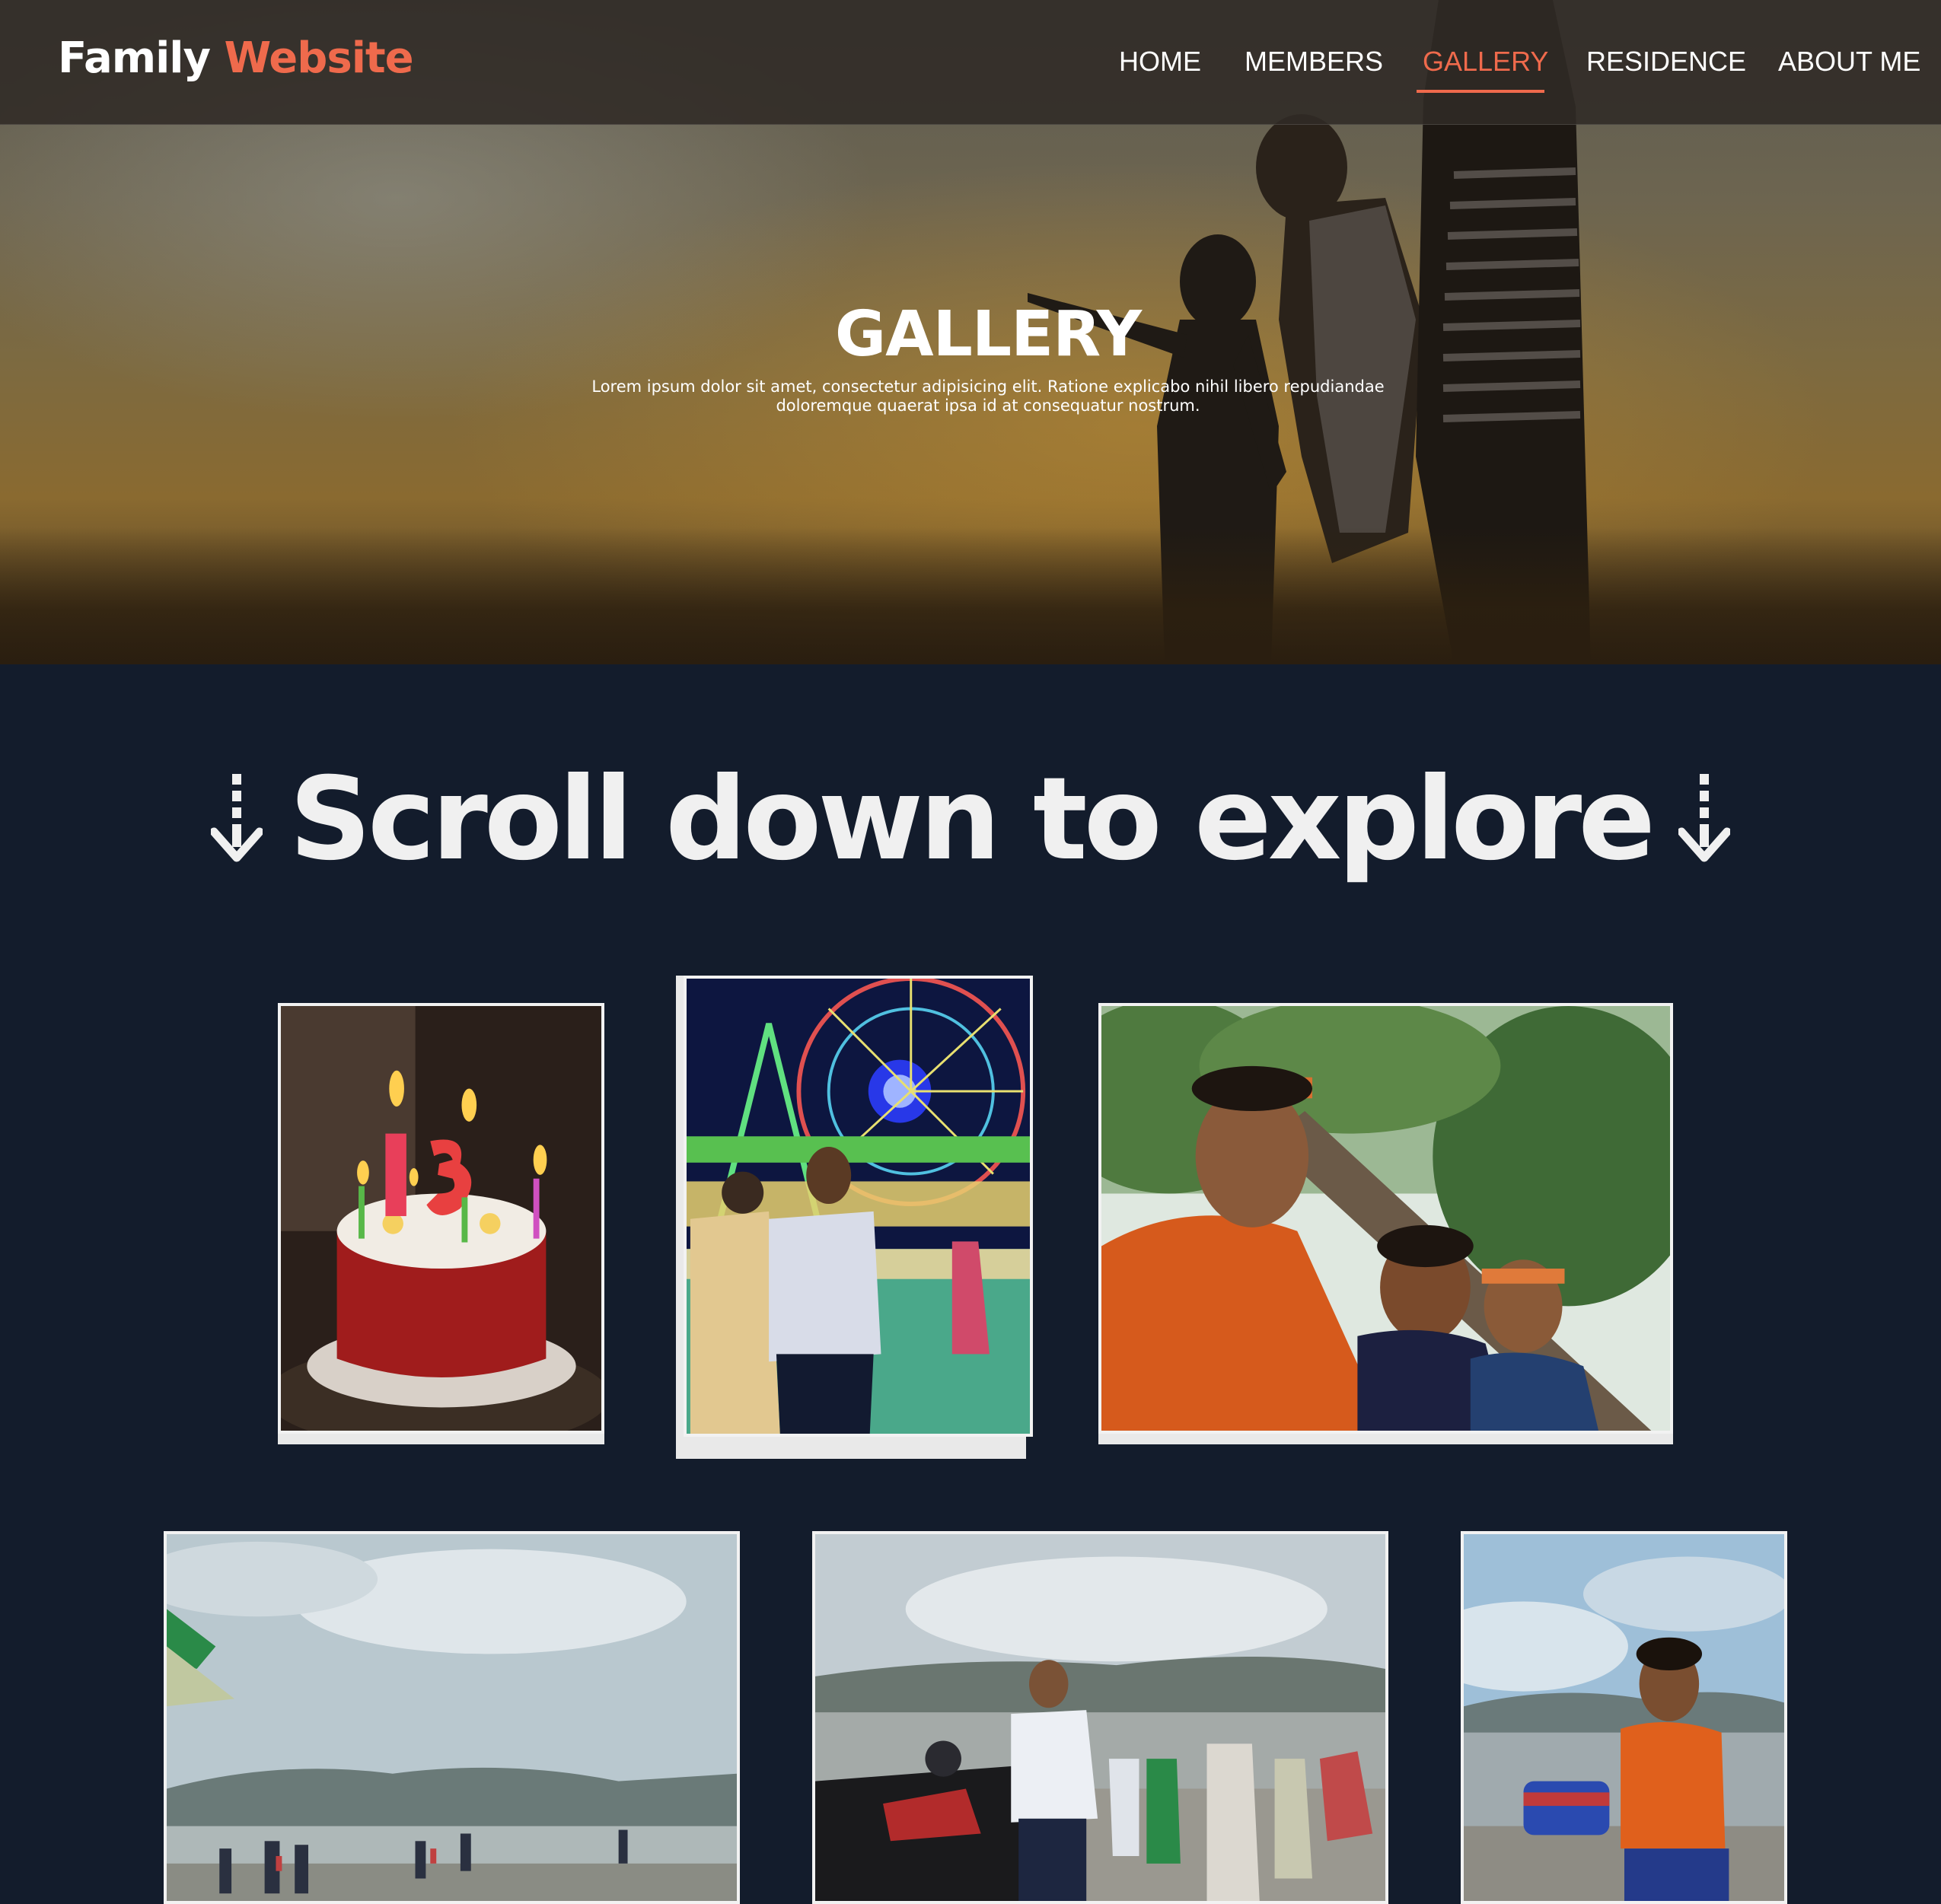 This screenshot has height=1904, width=1941. I want to click on night-fair-photo, so click(858, 1206).